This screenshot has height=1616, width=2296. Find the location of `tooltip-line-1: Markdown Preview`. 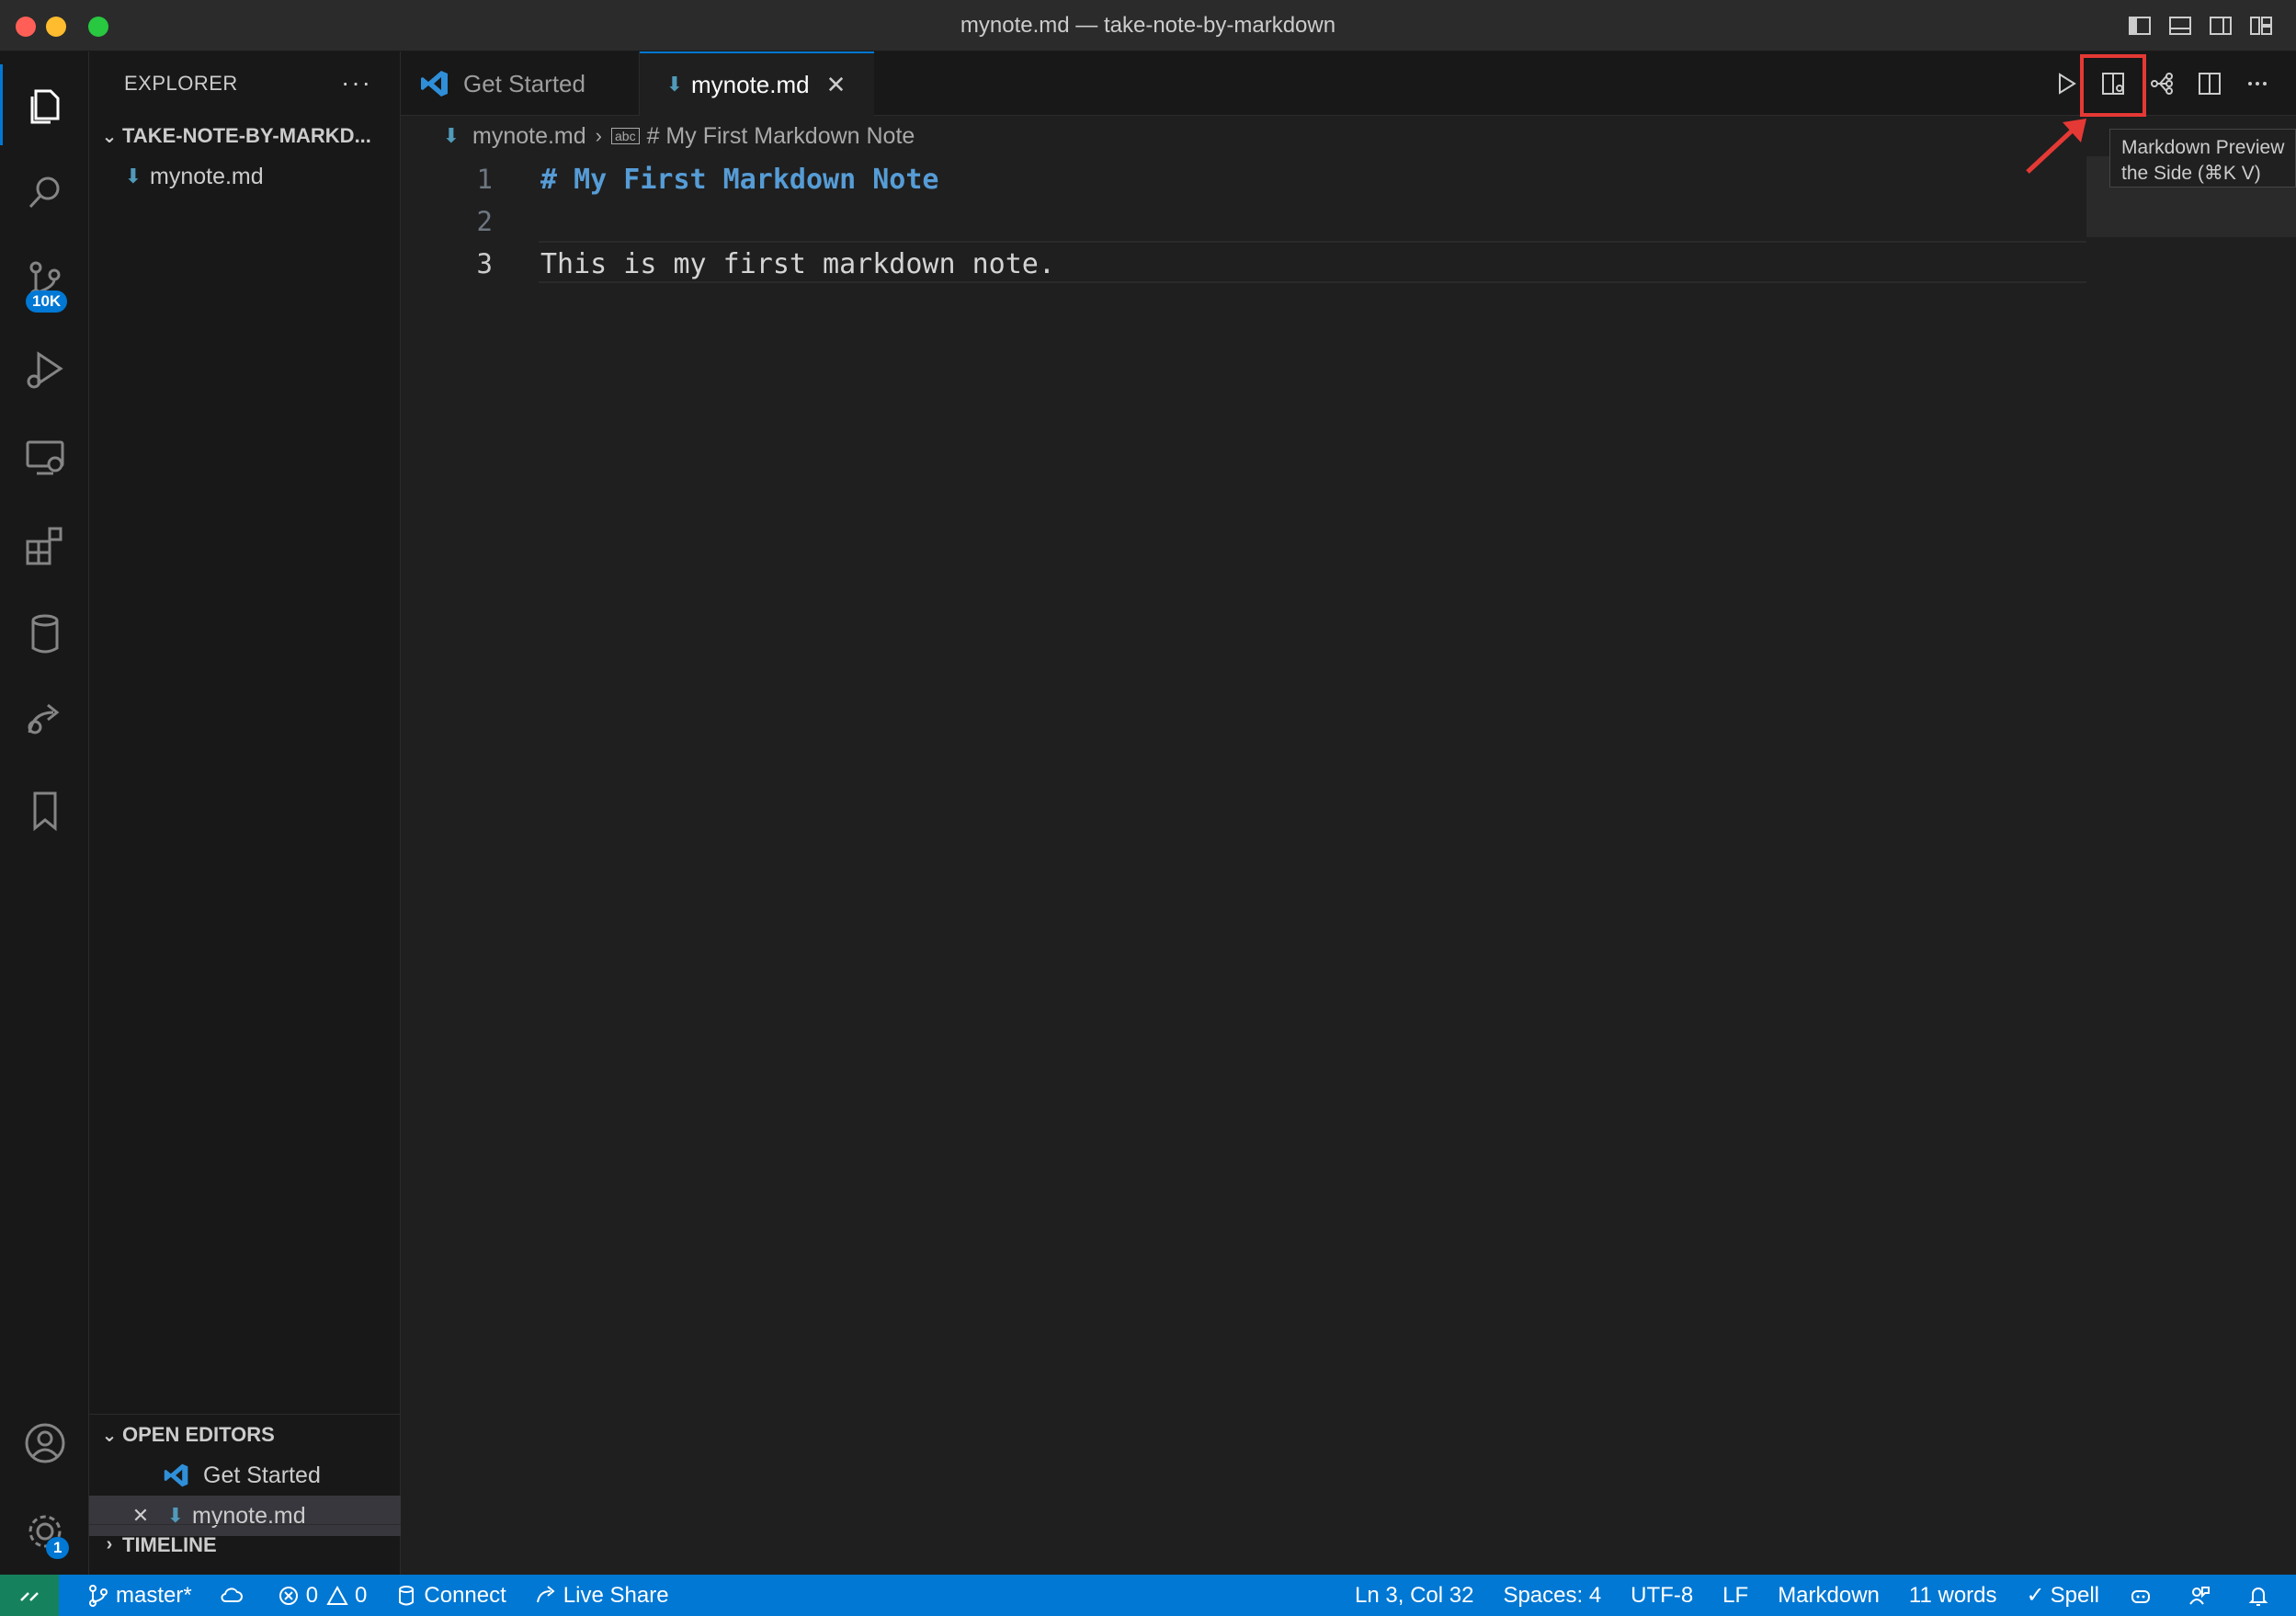

tooltip-line-1: Markdown Preview is located at coordinates (2203, 147).